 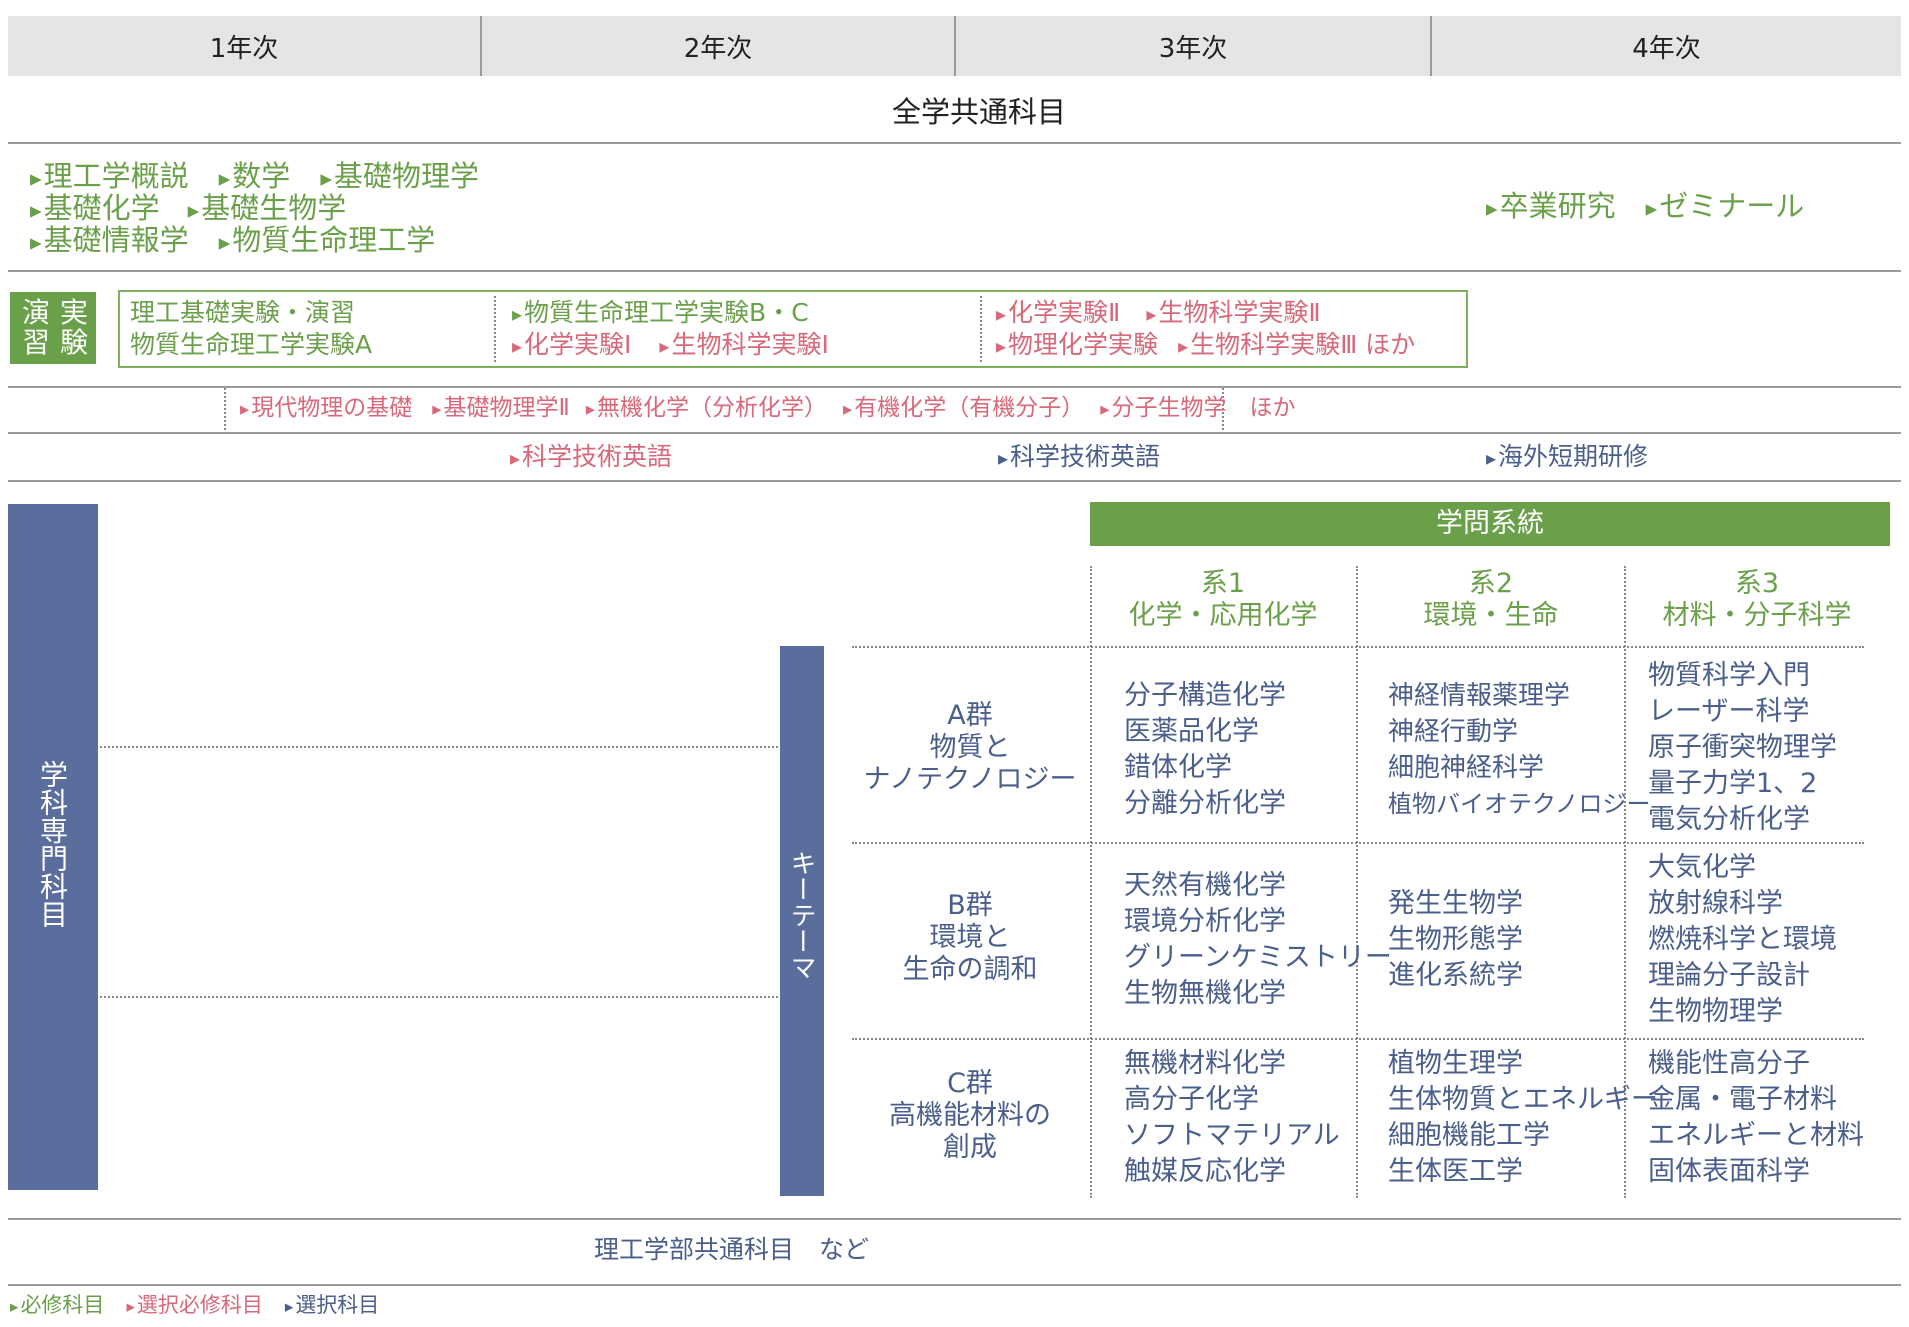 I want to click on course: 科学技術英語, so click(x=591, y=457).